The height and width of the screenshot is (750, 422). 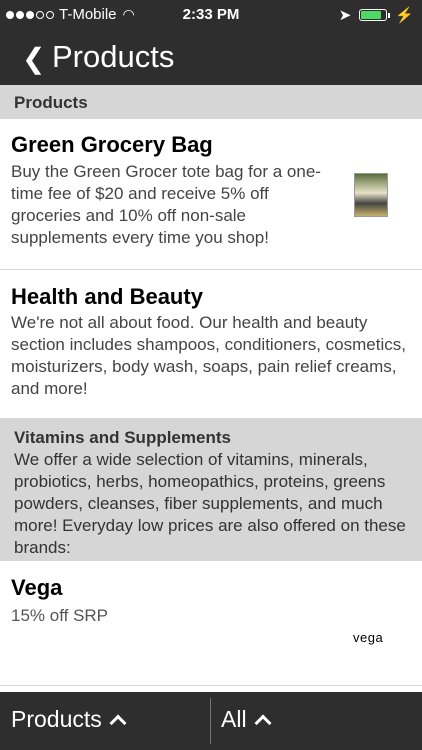 What do you see at coordinates (211, 15) in the screenshot?
I see `status-bar: T-Mobile ◠ 2:33 PM ➤ ⚡` at bounding box center [211, 15].